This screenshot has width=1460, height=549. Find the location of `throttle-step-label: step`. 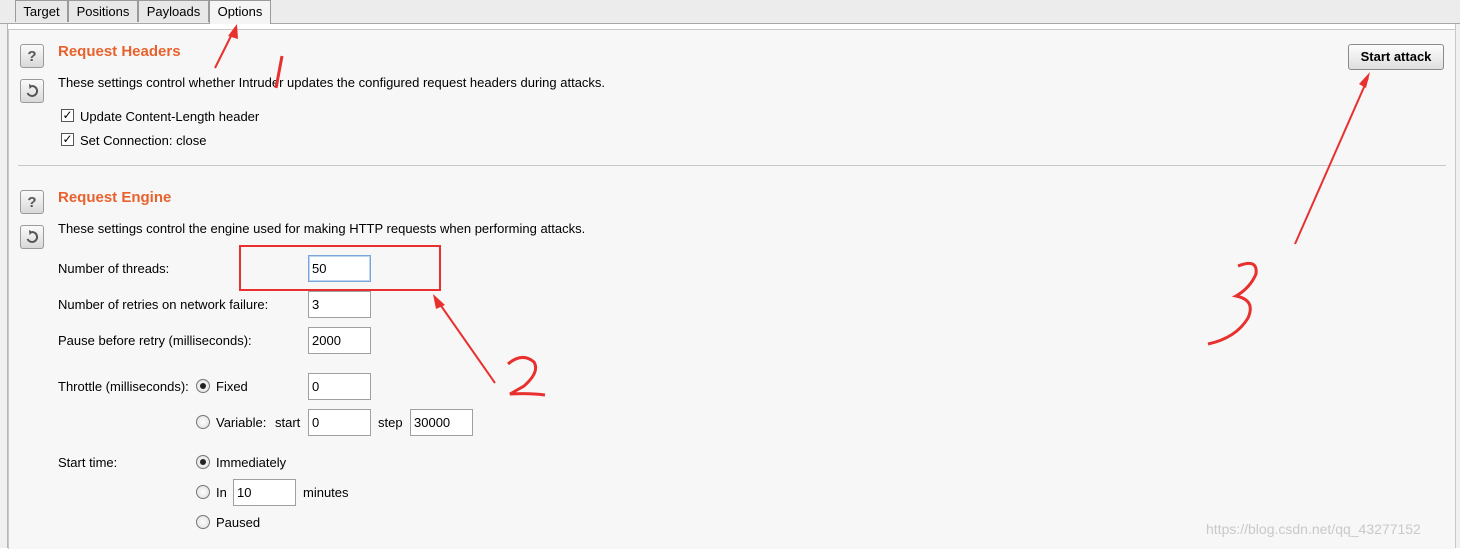

throttle-step-label: step is located at coordinates (390, 422).